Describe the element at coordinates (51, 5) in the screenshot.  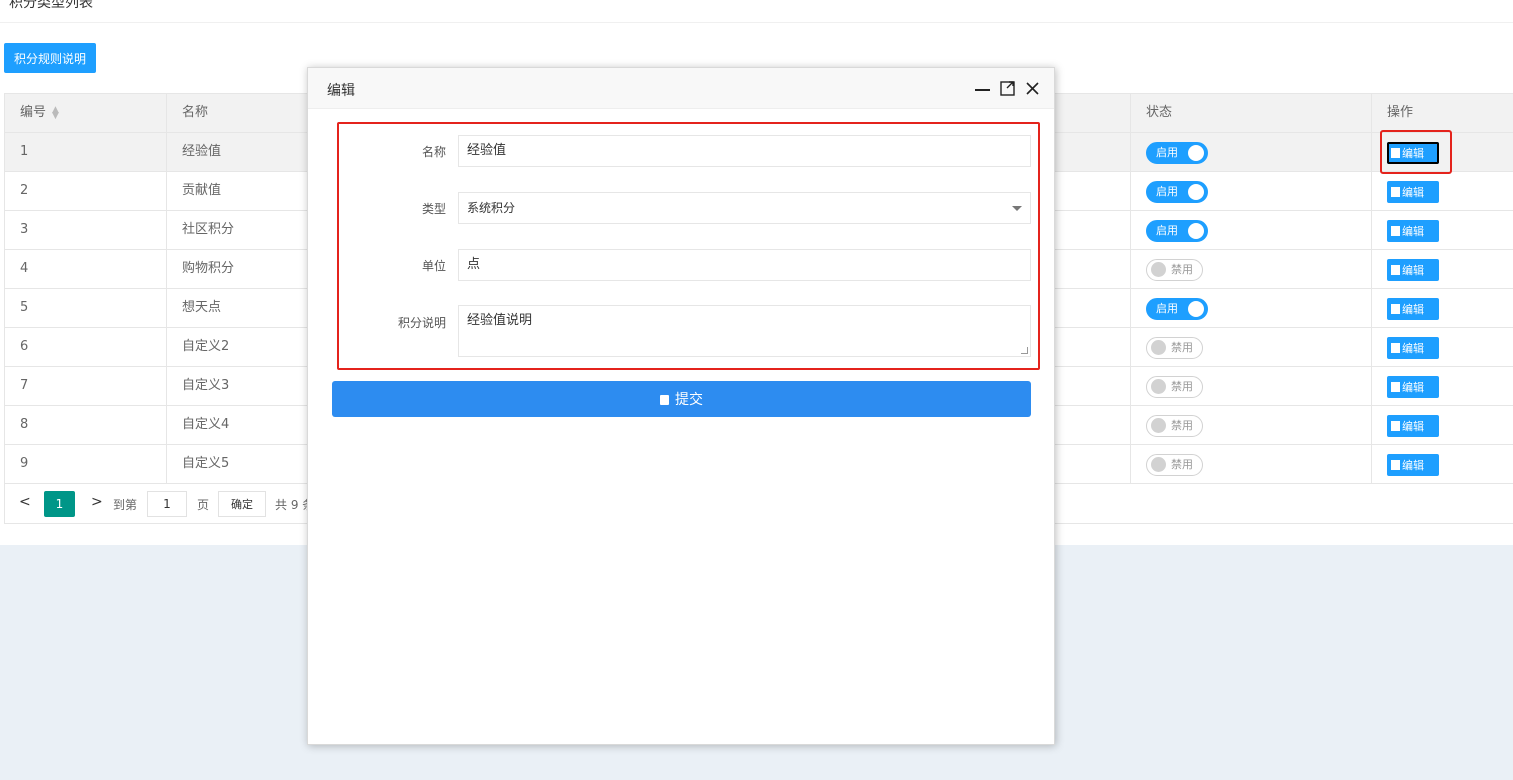
I see `page-title: 积分类型列表` at that location.